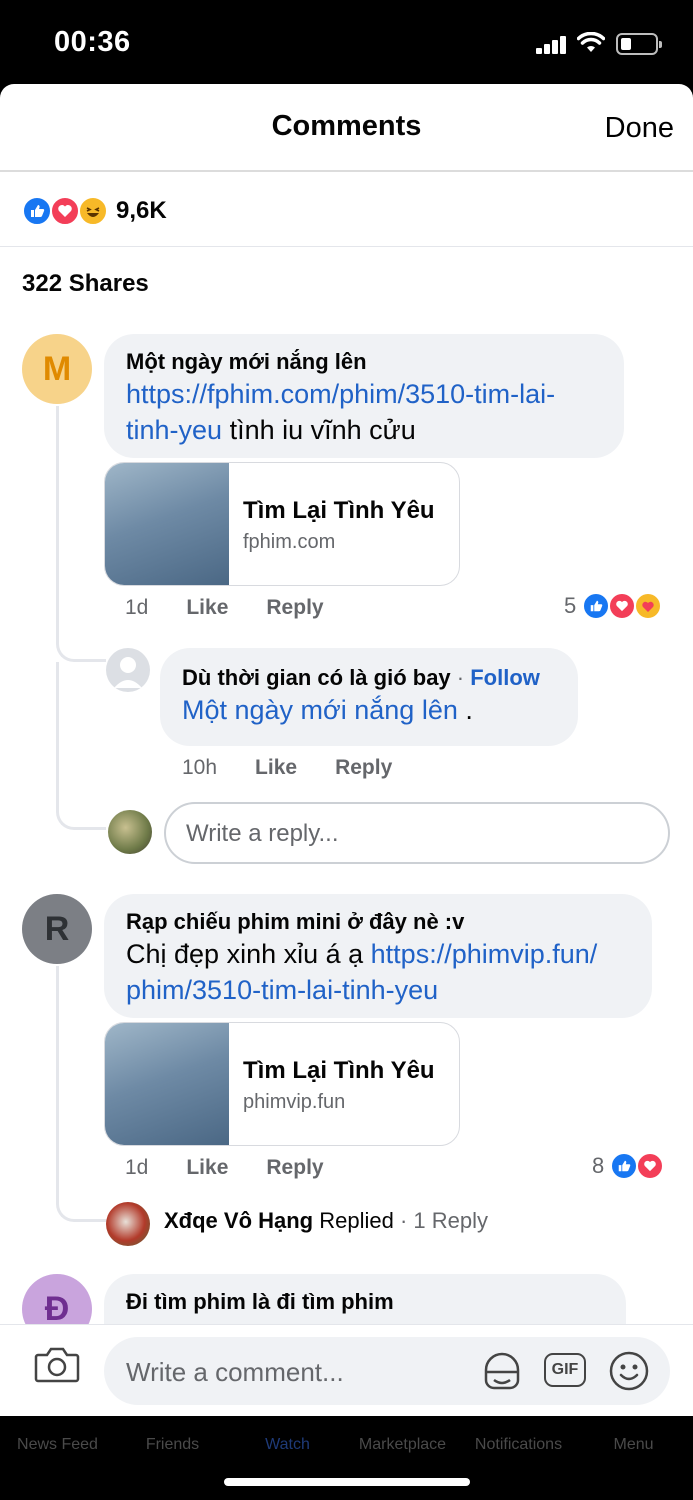 This screenshot has width=693, height=1500. Describe the element at coordinates (364, 362) in the screenshot. I see `comment-author: Một ngày mới nắng lên` at that location.